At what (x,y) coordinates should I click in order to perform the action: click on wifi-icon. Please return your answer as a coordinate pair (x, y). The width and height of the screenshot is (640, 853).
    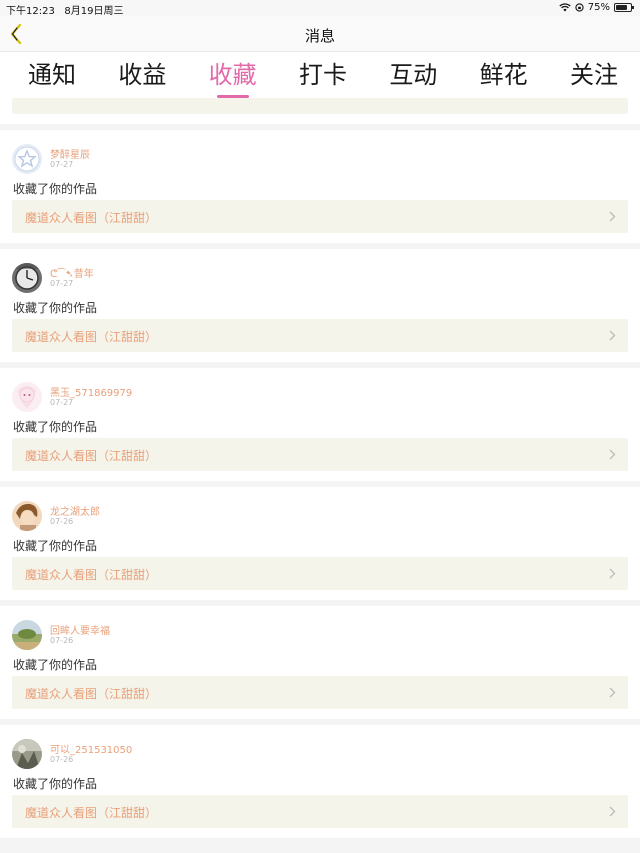
    Looking at the image, I should click on (565, 7).